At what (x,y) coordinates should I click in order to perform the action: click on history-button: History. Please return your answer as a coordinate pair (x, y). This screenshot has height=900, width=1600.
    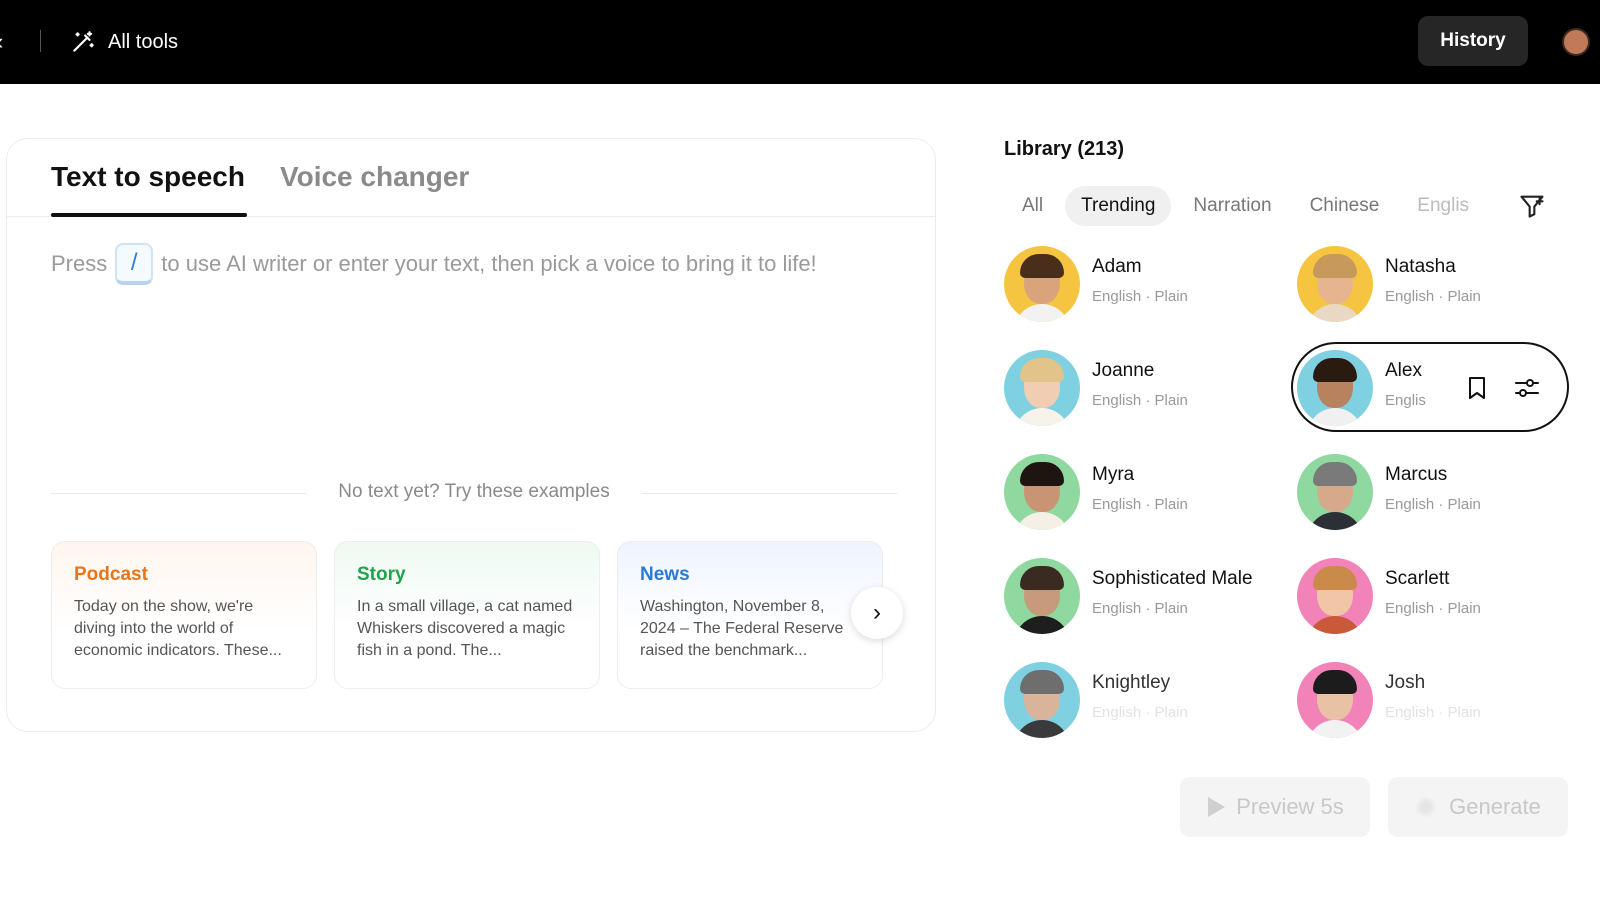
    Looking at the image, I should click on (1473, 41).